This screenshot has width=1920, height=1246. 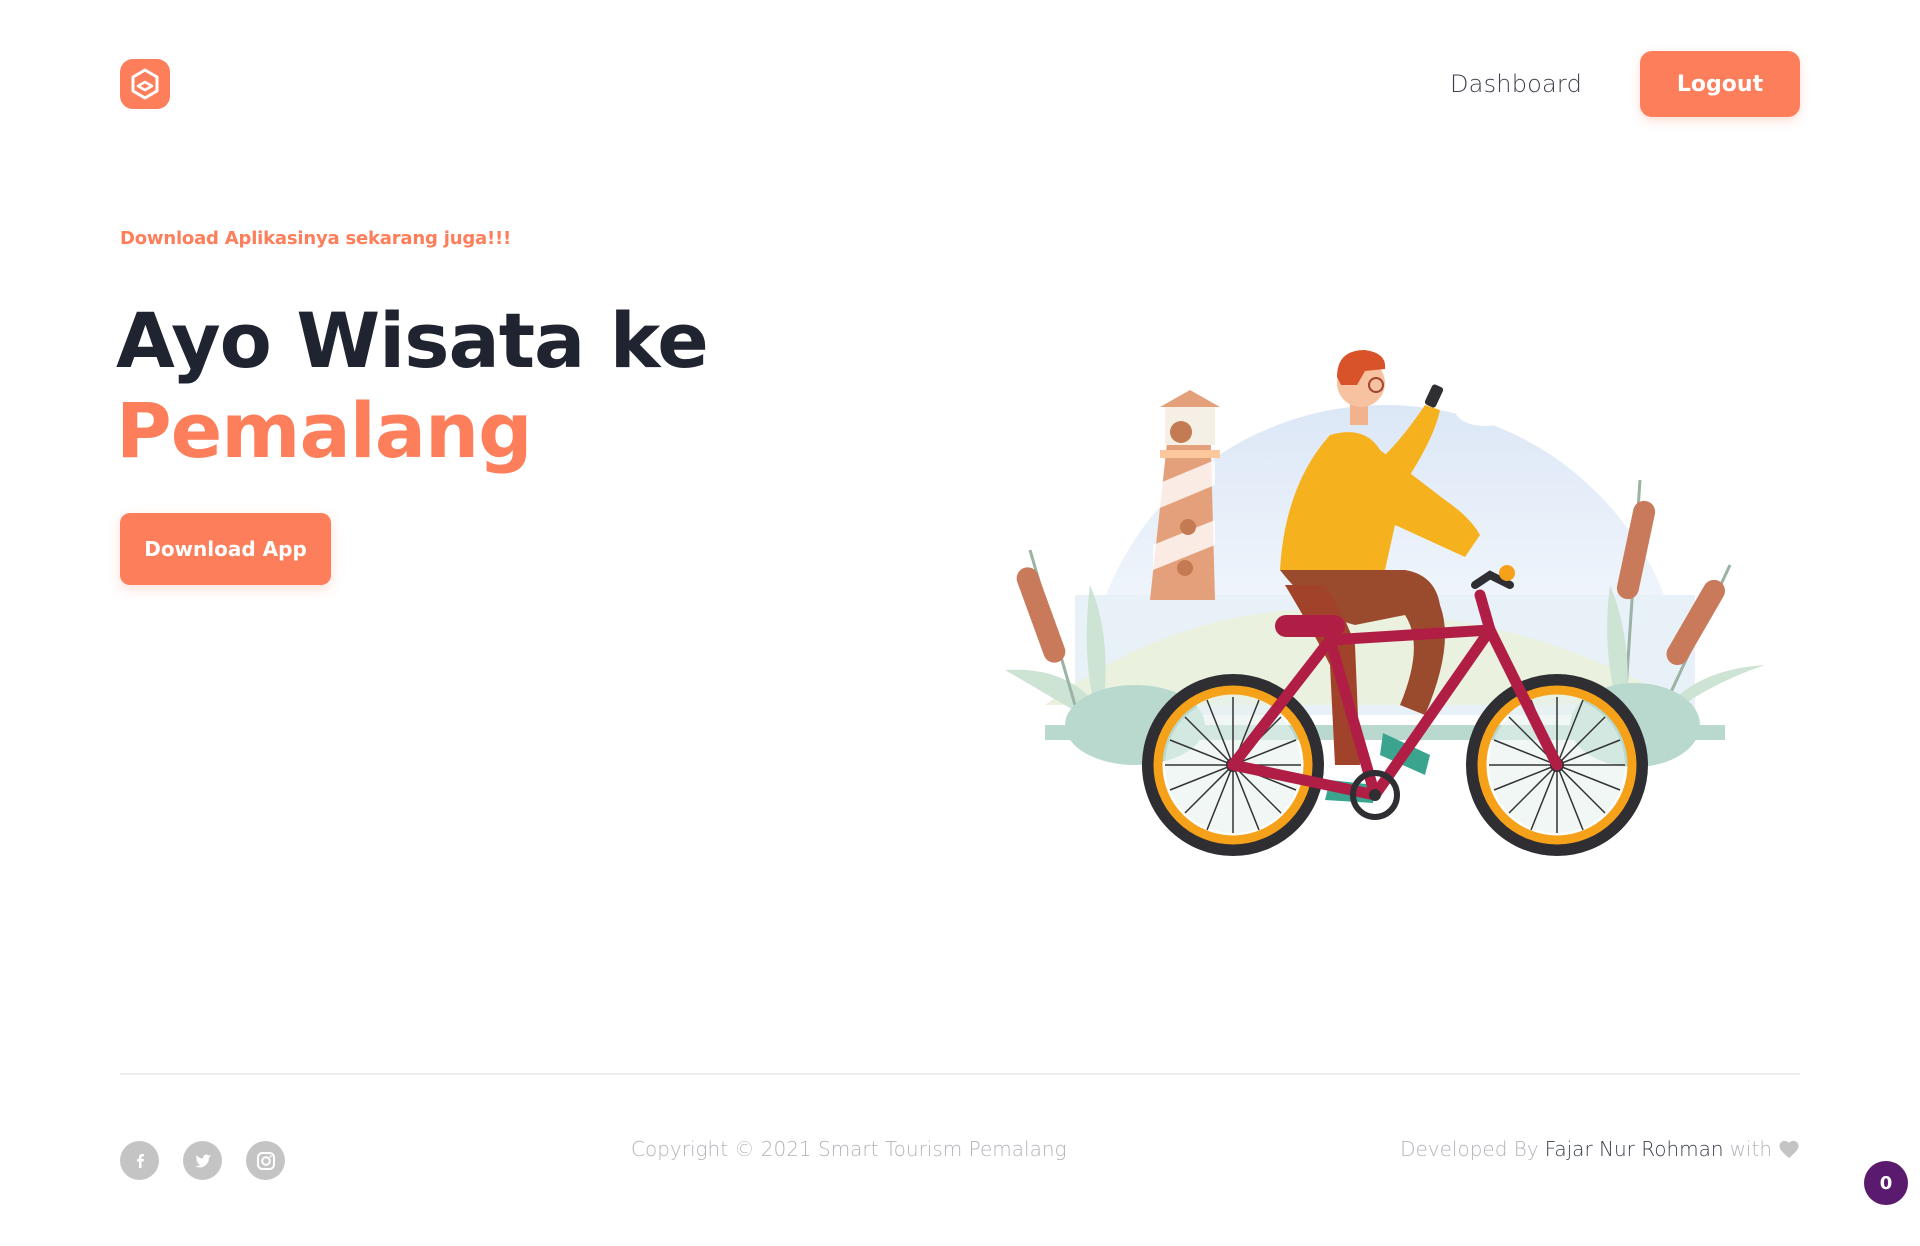 What do you see at coordinates (849, 1149) in the screenshot?
I see `footer-copyright: Copyright © 2021 Smart Tourism Pemalang` at bounding box center [849, 1149].